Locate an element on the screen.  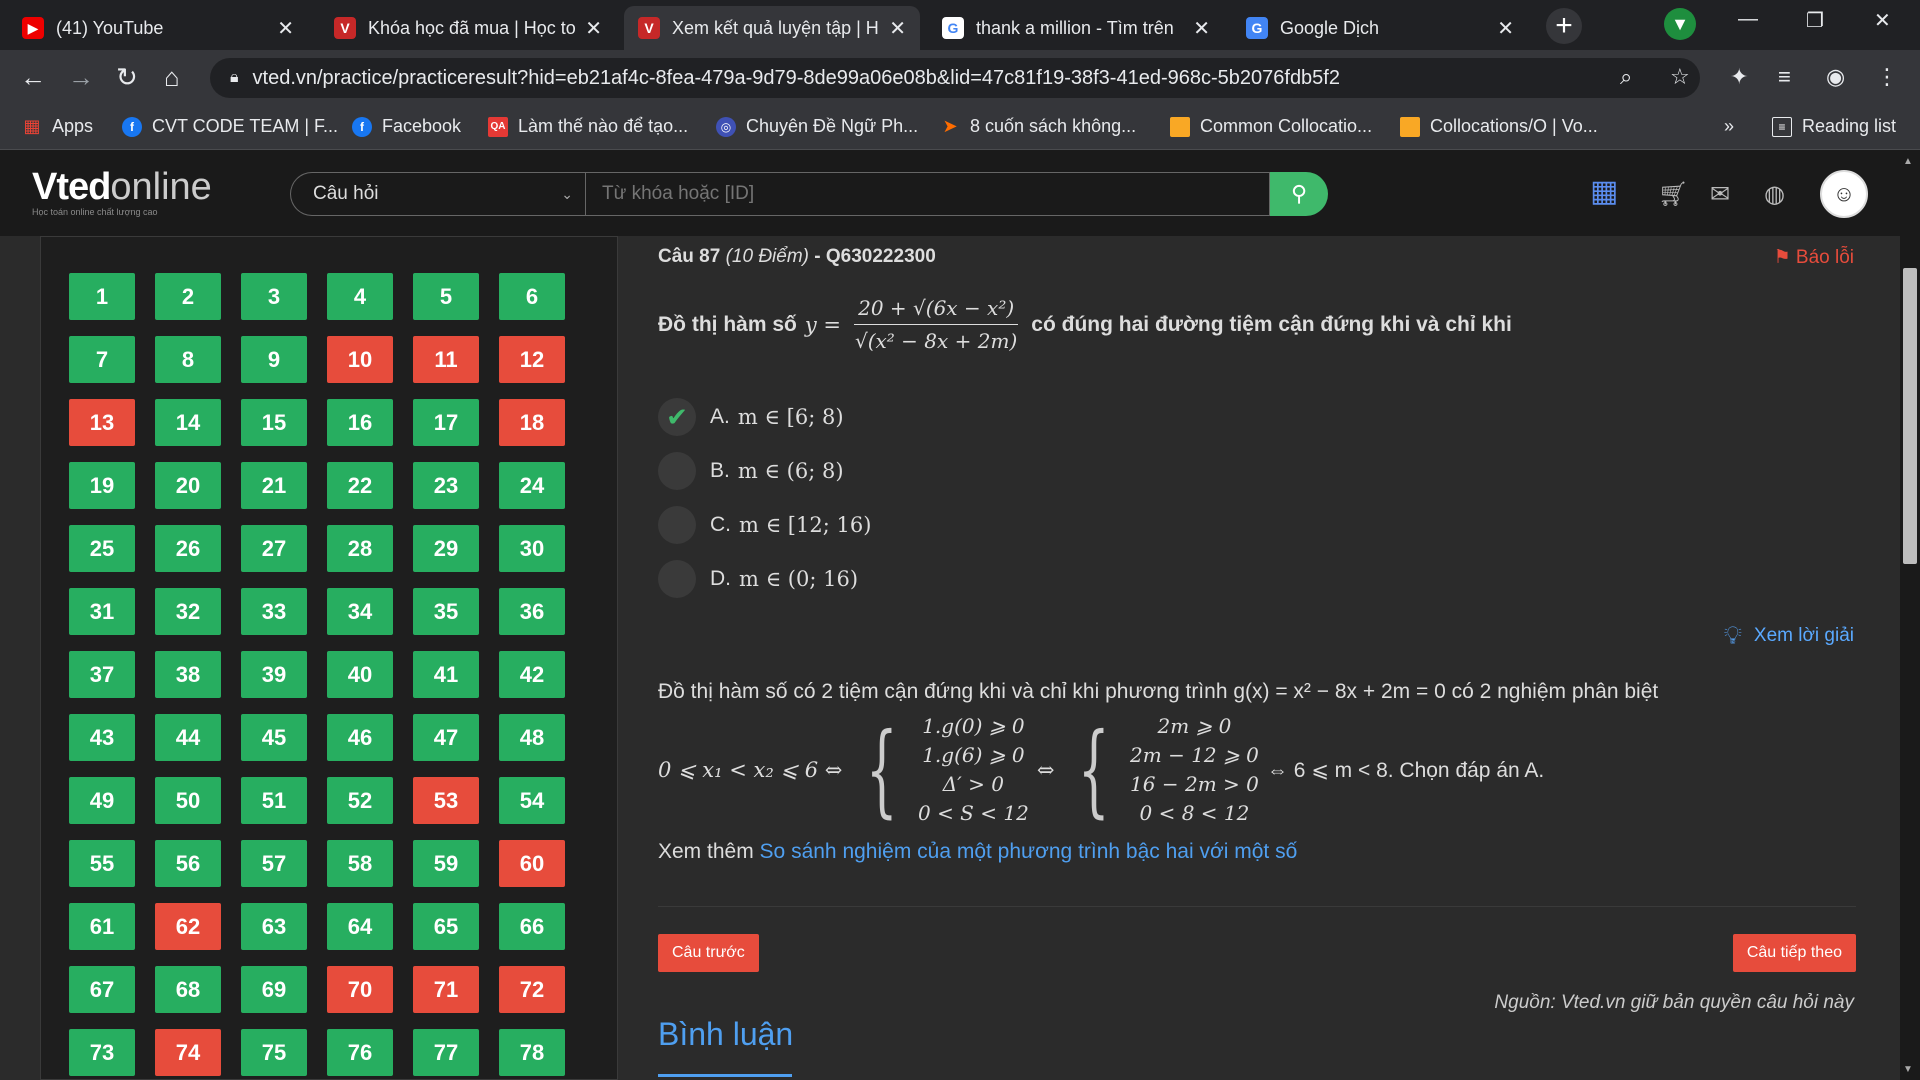
question-cell-21: 21 is located at coordinates (274, 485).